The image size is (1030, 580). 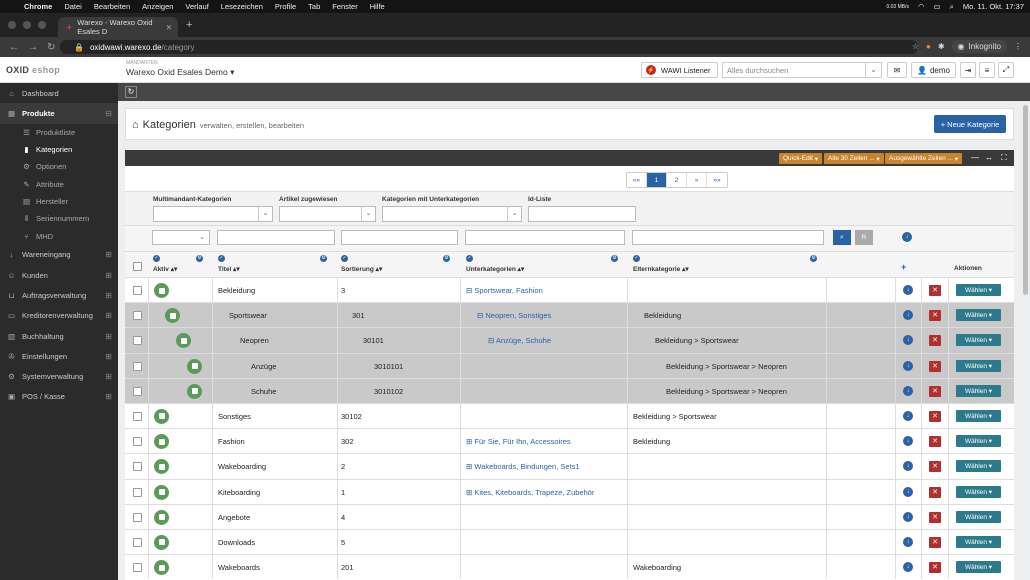 I want to click on user-button: 👤 demo, so click(x=933, y=70).